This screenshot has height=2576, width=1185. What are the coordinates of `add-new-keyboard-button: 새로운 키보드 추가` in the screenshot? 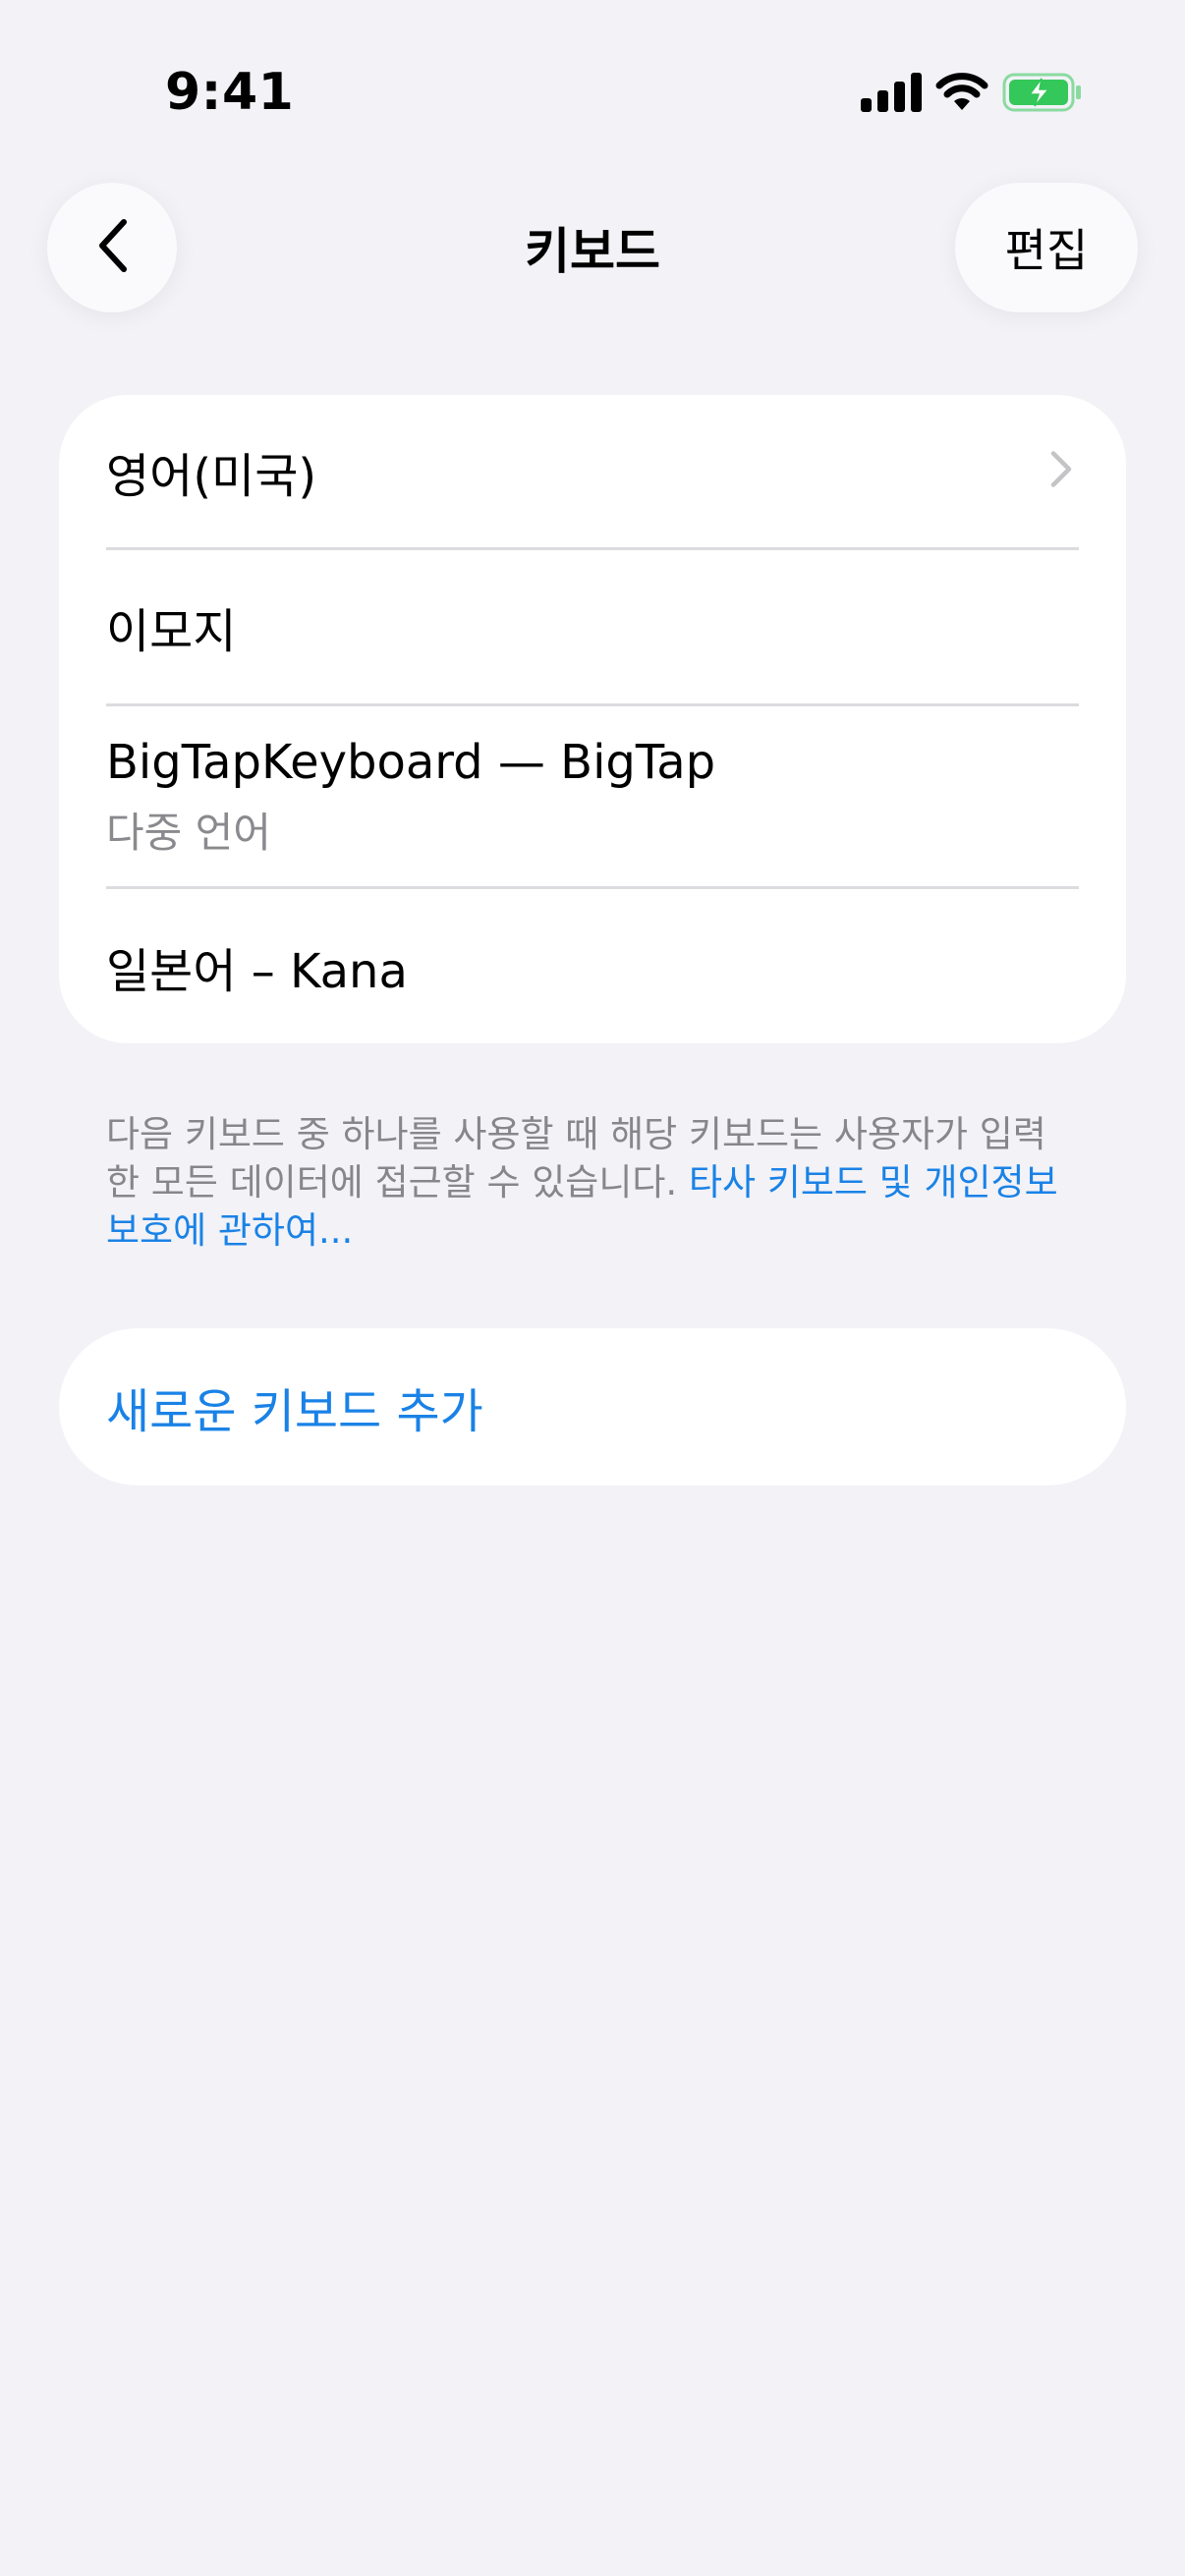 It's located at (592, 1406).